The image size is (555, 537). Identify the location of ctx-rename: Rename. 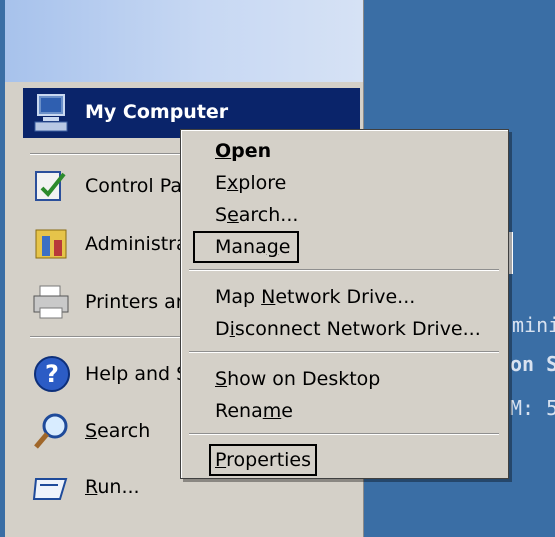
(344, 410).